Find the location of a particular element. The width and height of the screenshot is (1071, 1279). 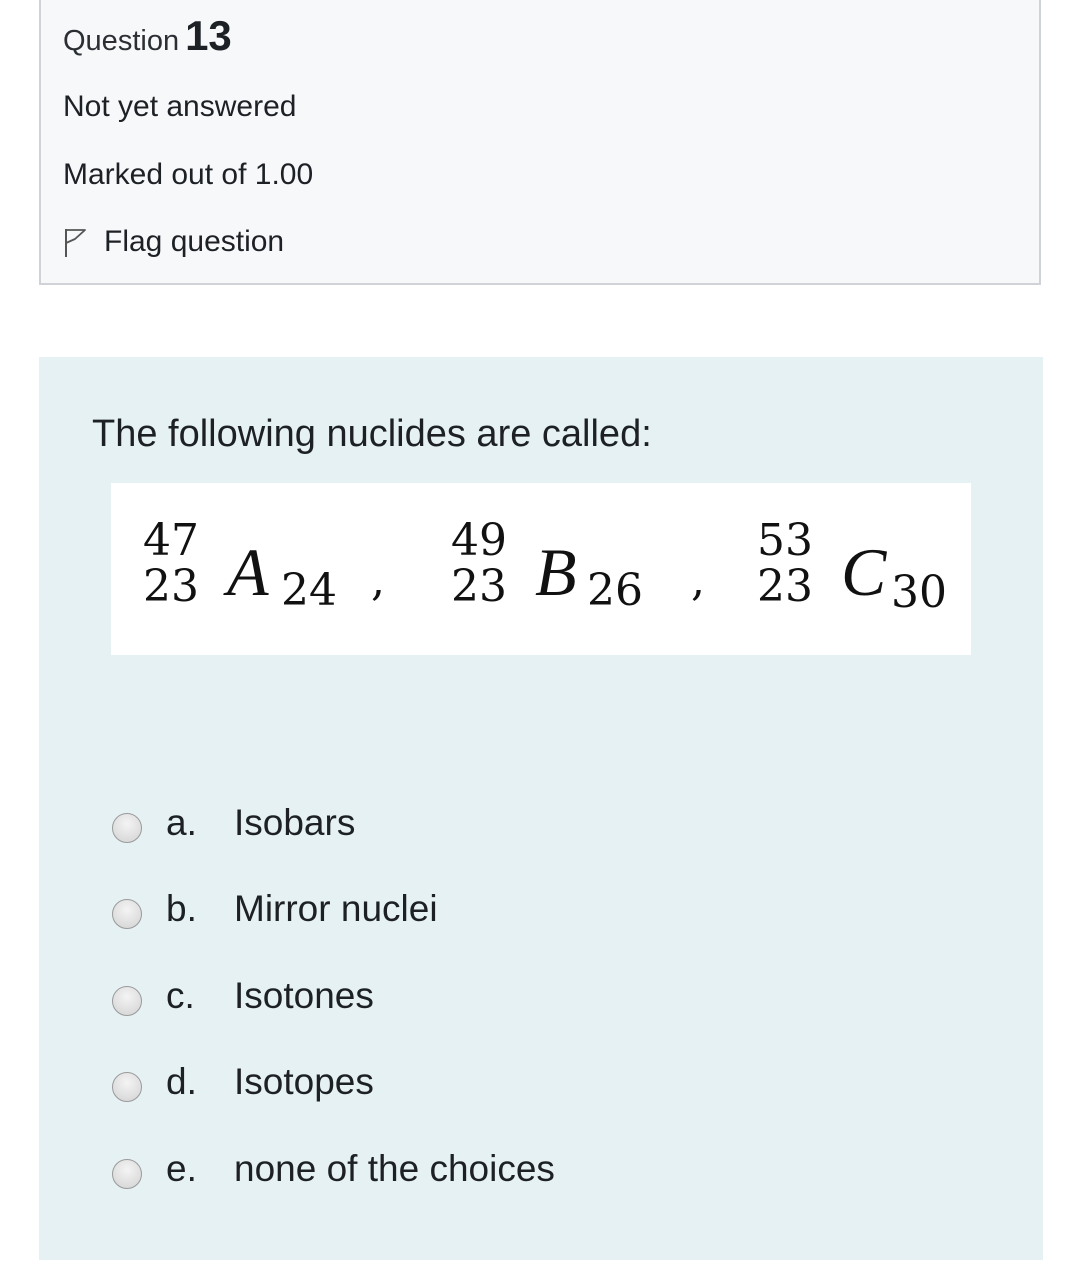

option-a-letter: a. is located at coordinates (181, 822).